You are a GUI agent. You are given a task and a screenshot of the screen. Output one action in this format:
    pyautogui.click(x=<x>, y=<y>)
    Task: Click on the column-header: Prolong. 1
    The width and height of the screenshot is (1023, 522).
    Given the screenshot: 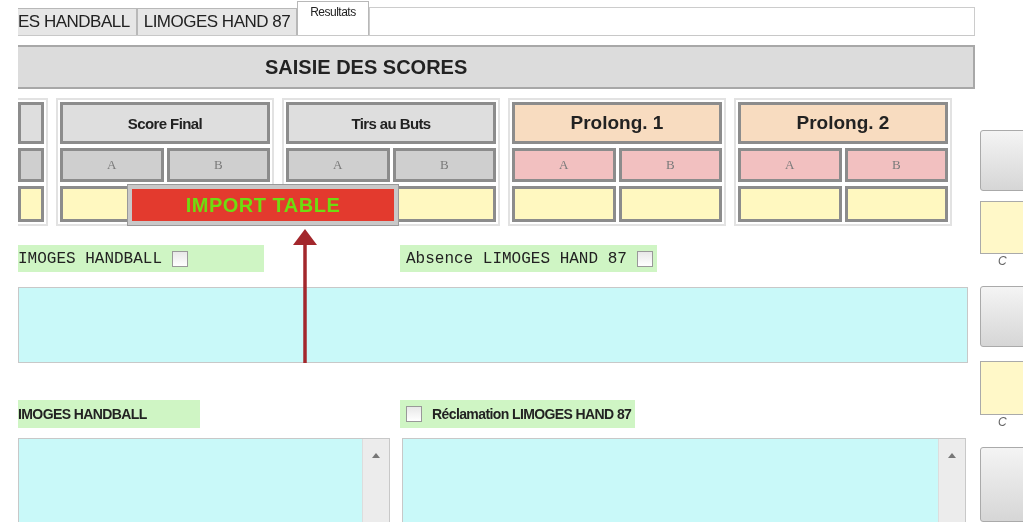 What is the action you would take?
    pyautogui.click(x=617, y=123)
    